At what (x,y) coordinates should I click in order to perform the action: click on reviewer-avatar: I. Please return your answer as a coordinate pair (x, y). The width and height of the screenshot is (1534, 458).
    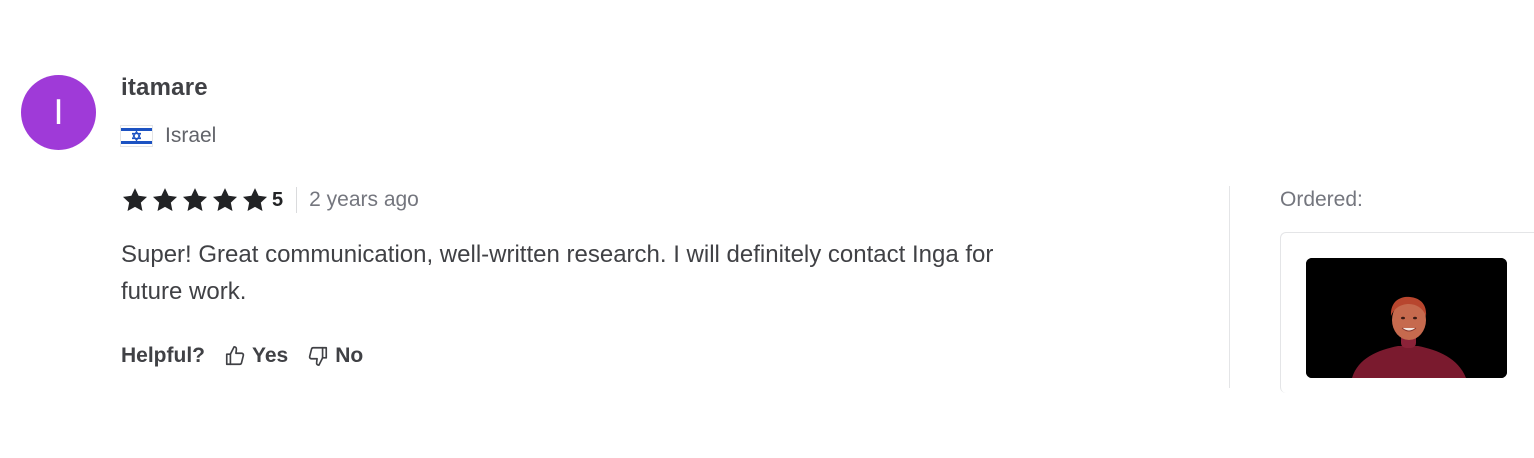
    Looking at the image, I should click on (58, 112).